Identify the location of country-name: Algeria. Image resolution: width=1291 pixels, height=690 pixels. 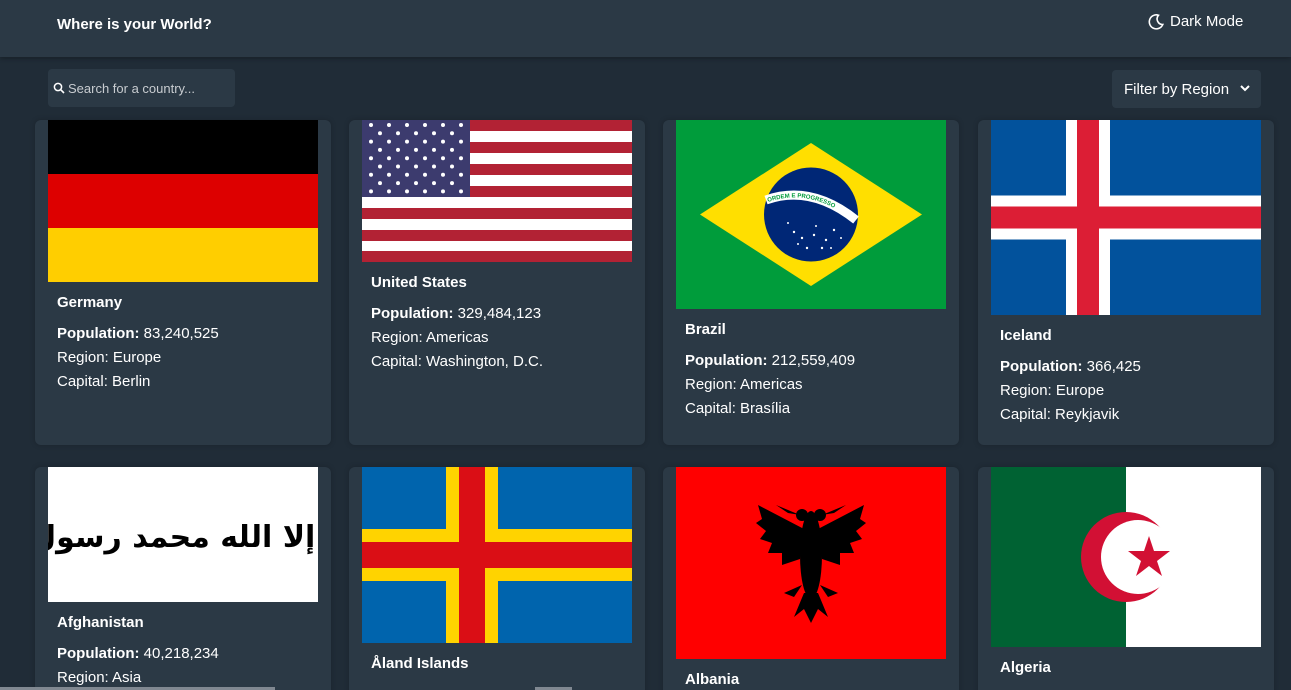
(1025, 667).